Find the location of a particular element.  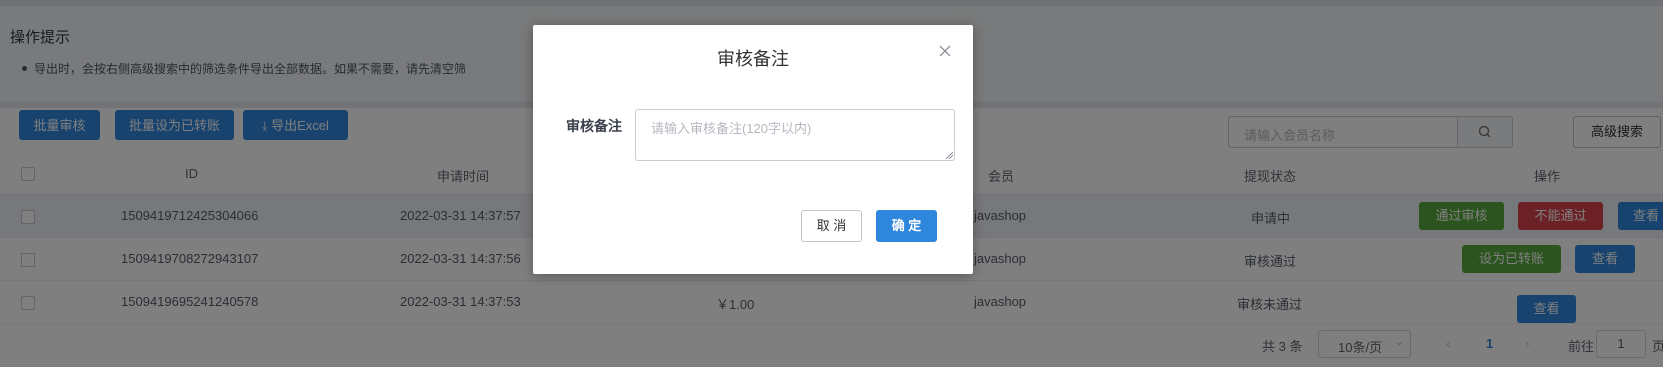

close-icon is located at coordinates (945, 51).